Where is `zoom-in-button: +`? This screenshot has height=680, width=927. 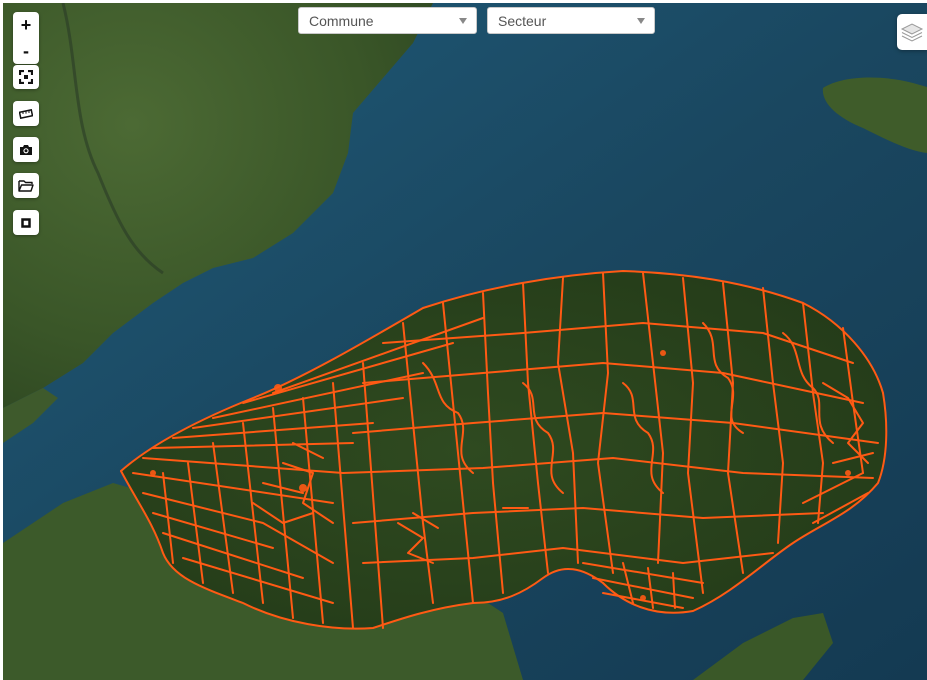 zoom-in-button: + is located at coordinates (26, 25).